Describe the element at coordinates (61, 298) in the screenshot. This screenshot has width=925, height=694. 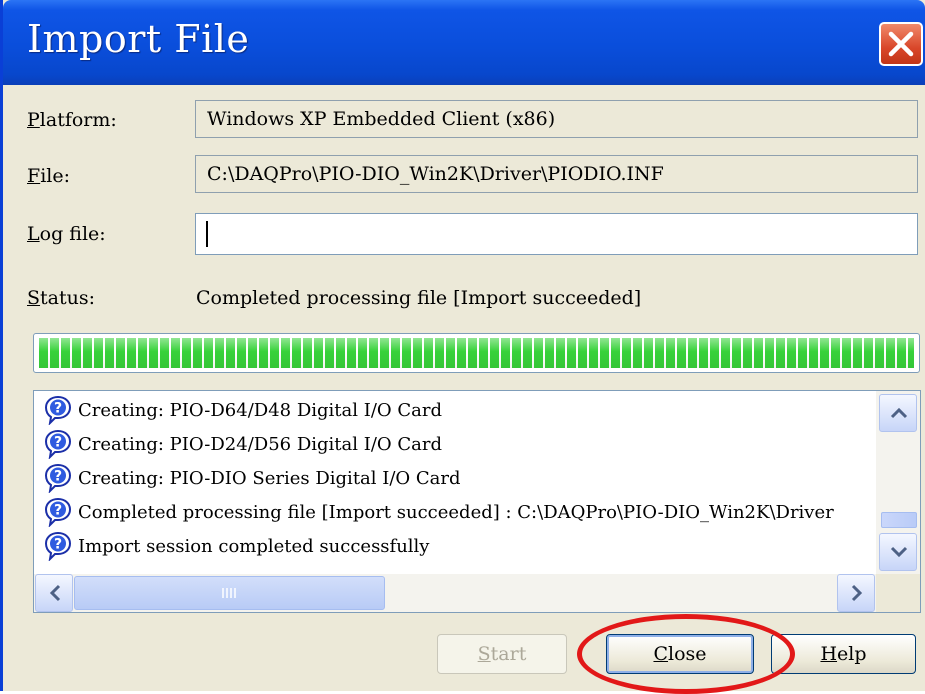
I see `status-label: Status:` at that location.